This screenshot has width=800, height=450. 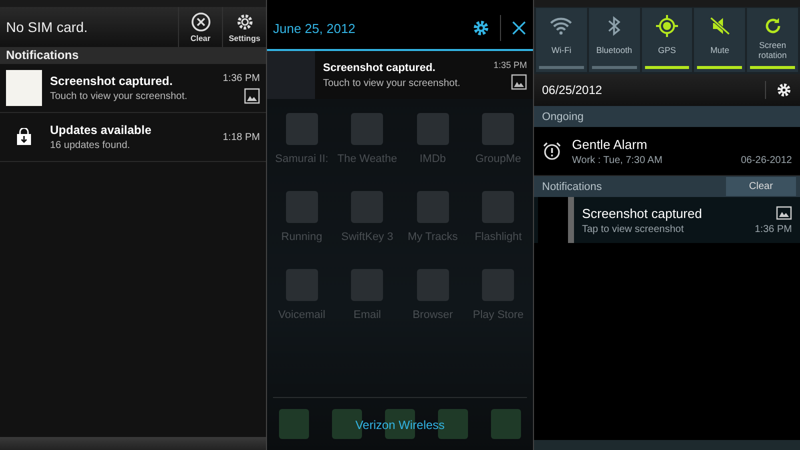 I want to click on bluetooth-icon, so click(x=614, y=26).